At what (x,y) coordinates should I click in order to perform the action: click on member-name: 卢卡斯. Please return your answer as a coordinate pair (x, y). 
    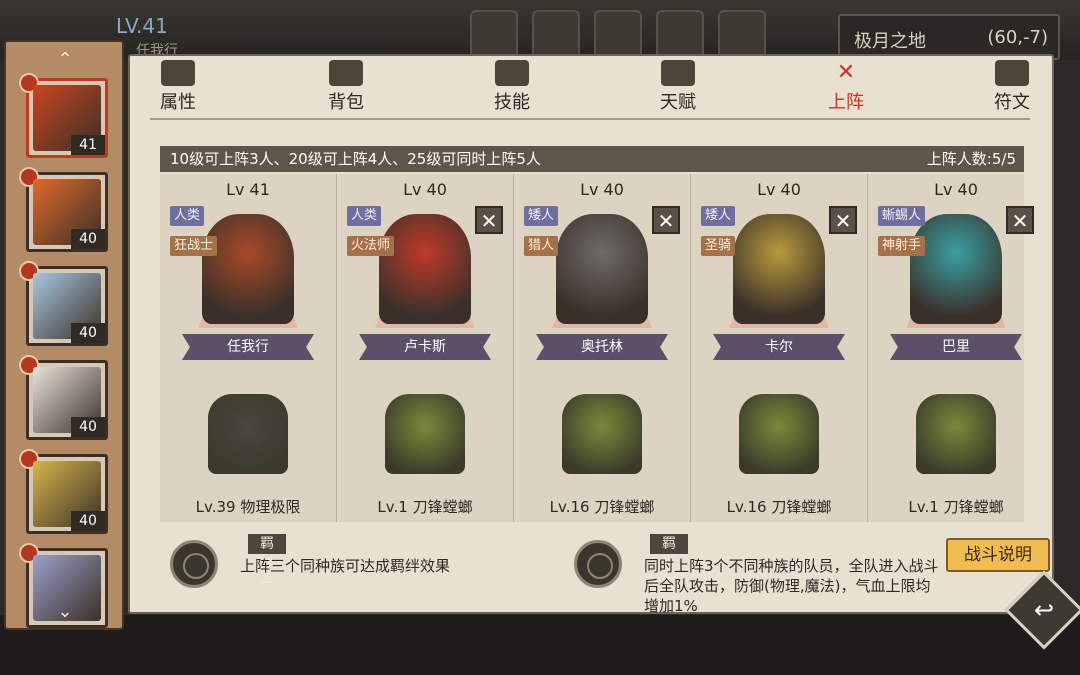
    Looking at the image, I should click on (425, 347).